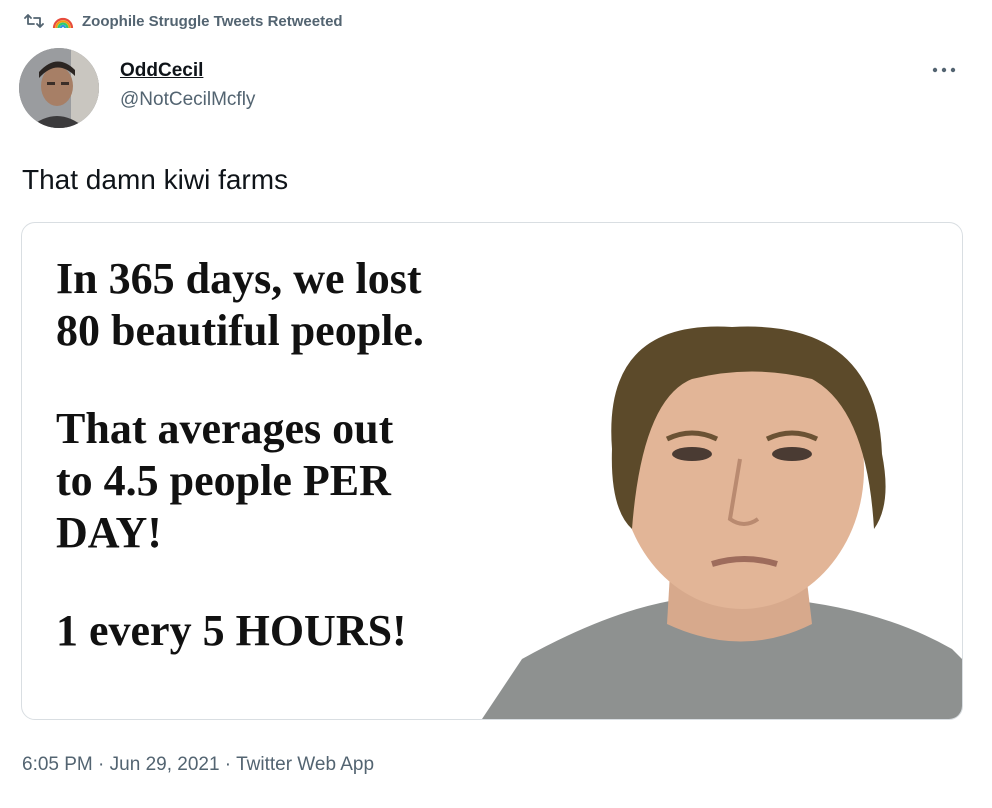 This screenshot has height=808, width=992. Describe the element at coordinates (187, 71) in the screenshot. I see `author-display-name: OddCecil` at that location.